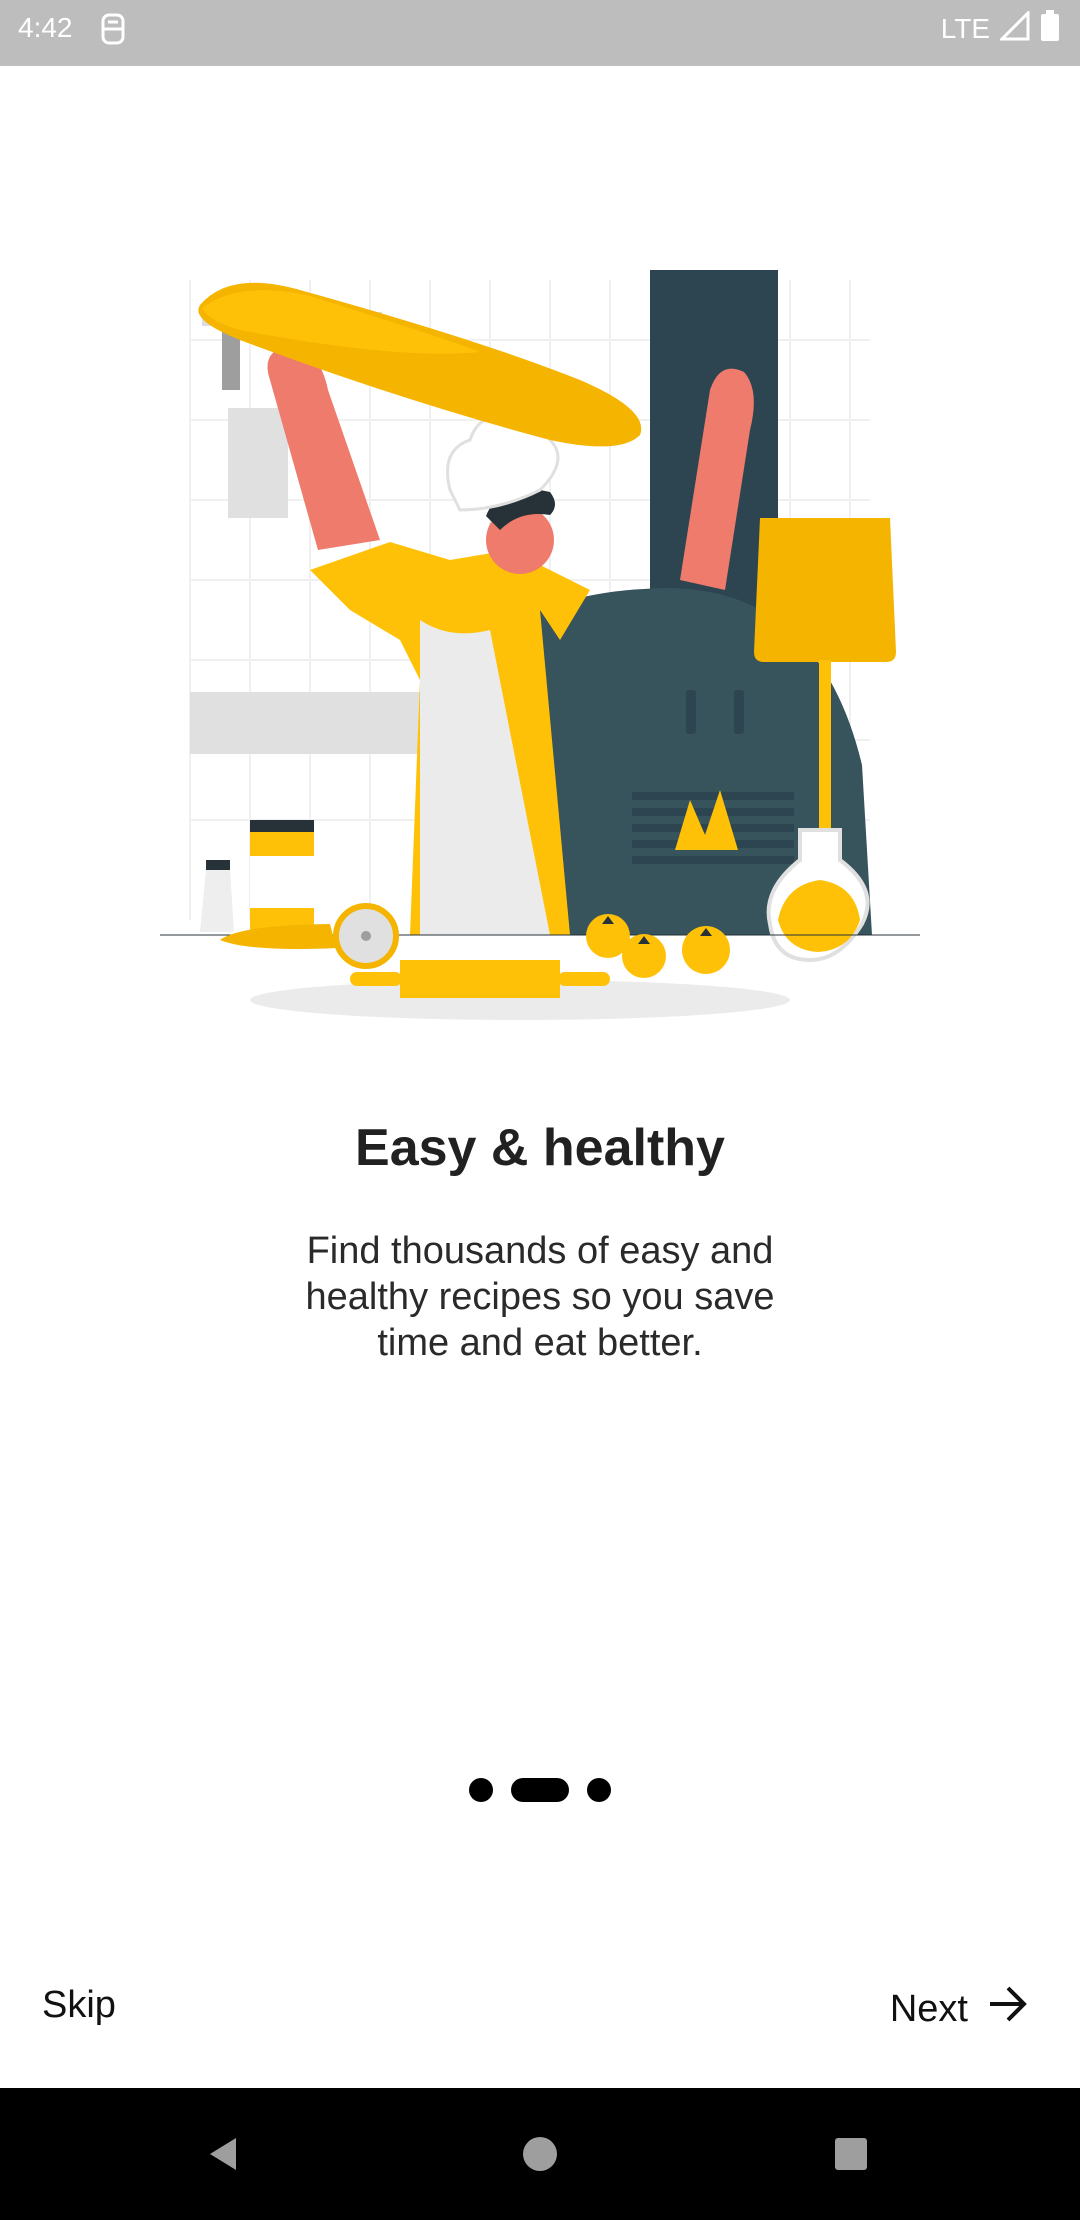 This screenshot has height=2220, width=1080. I want to click on signal-icon, so click(1014, 27).